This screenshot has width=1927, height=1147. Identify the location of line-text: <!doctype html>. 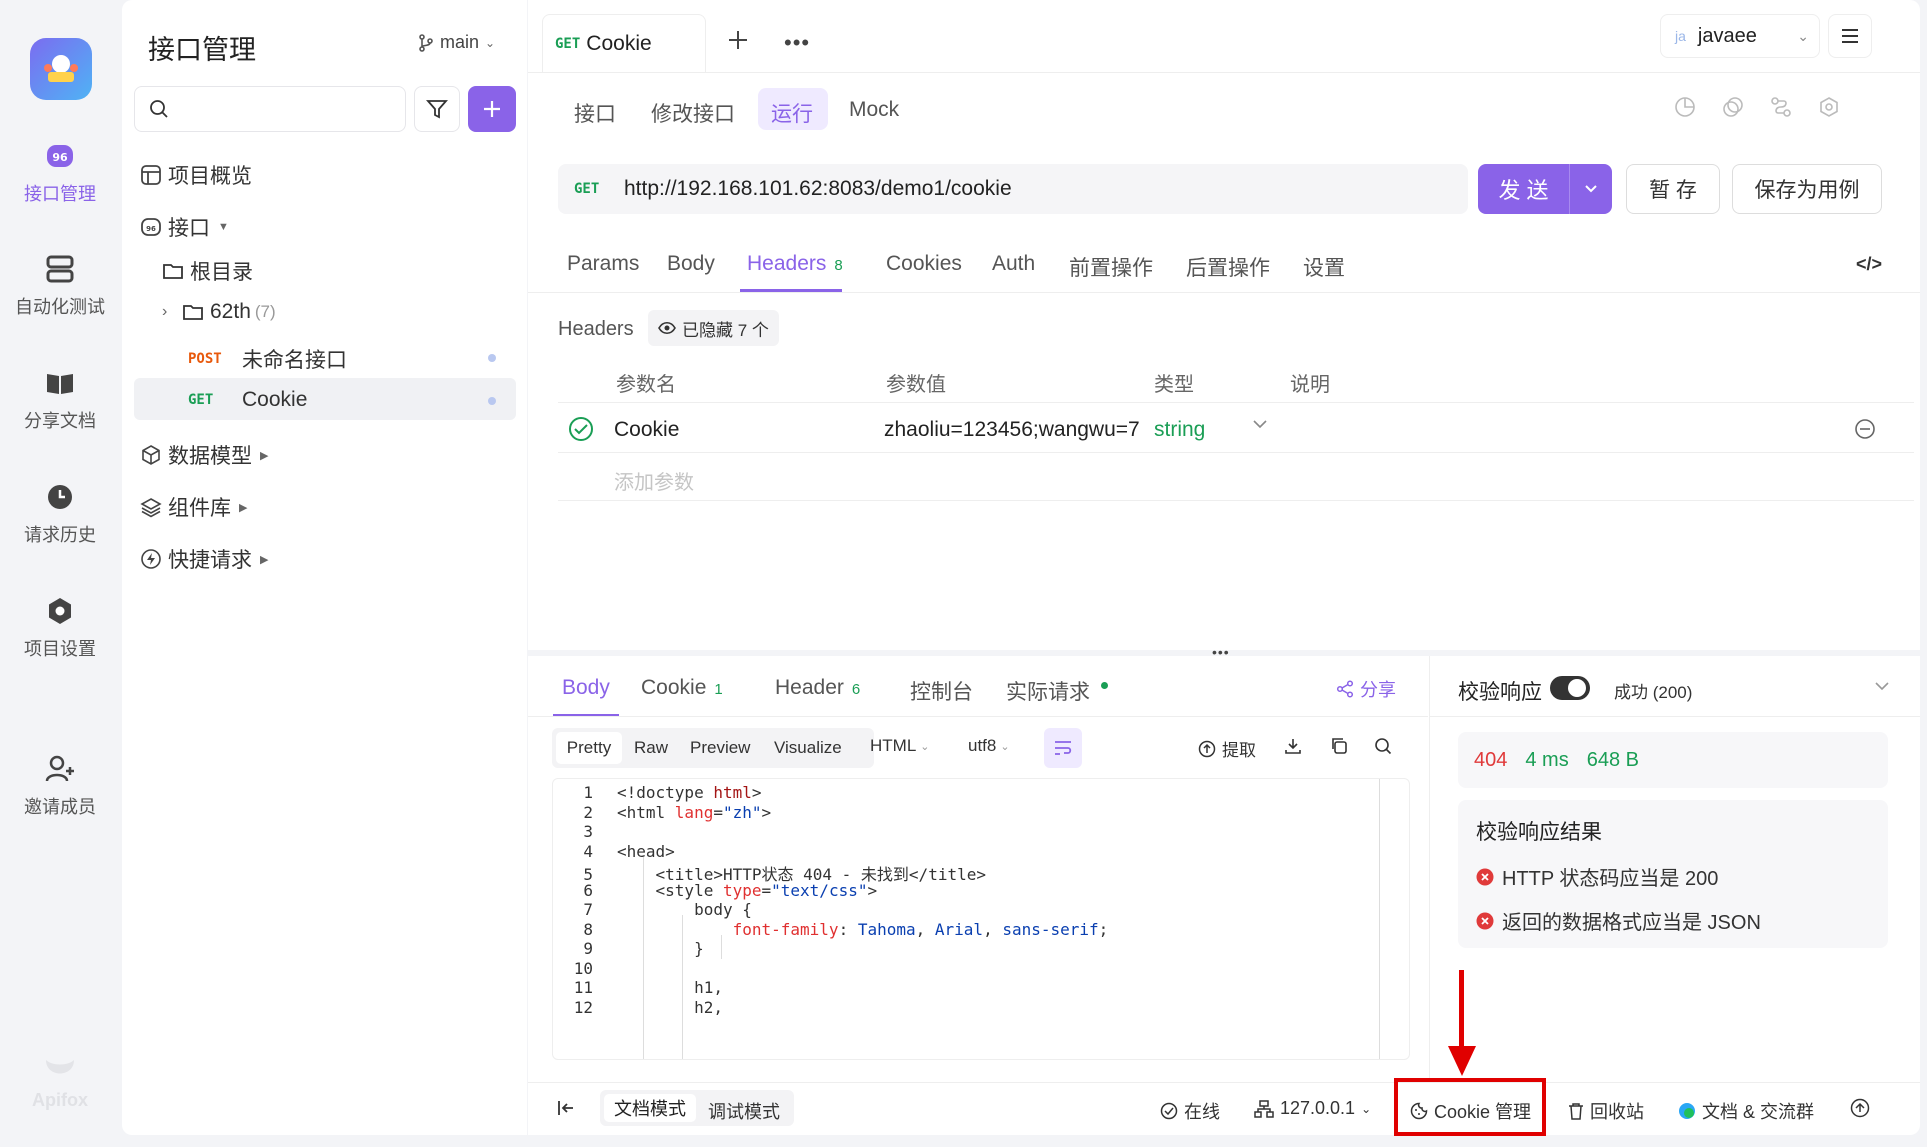
(689, 792).